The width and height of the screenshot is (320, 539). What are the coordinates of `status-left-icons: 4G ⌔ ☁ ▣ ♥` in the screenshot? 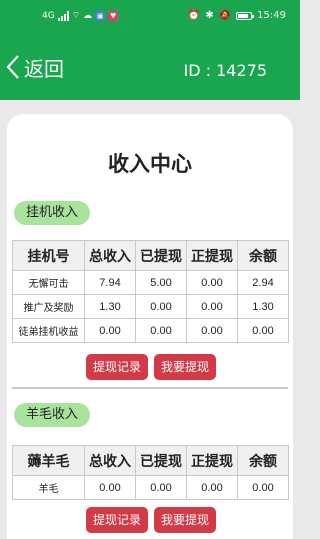 It's located at (80, 15).